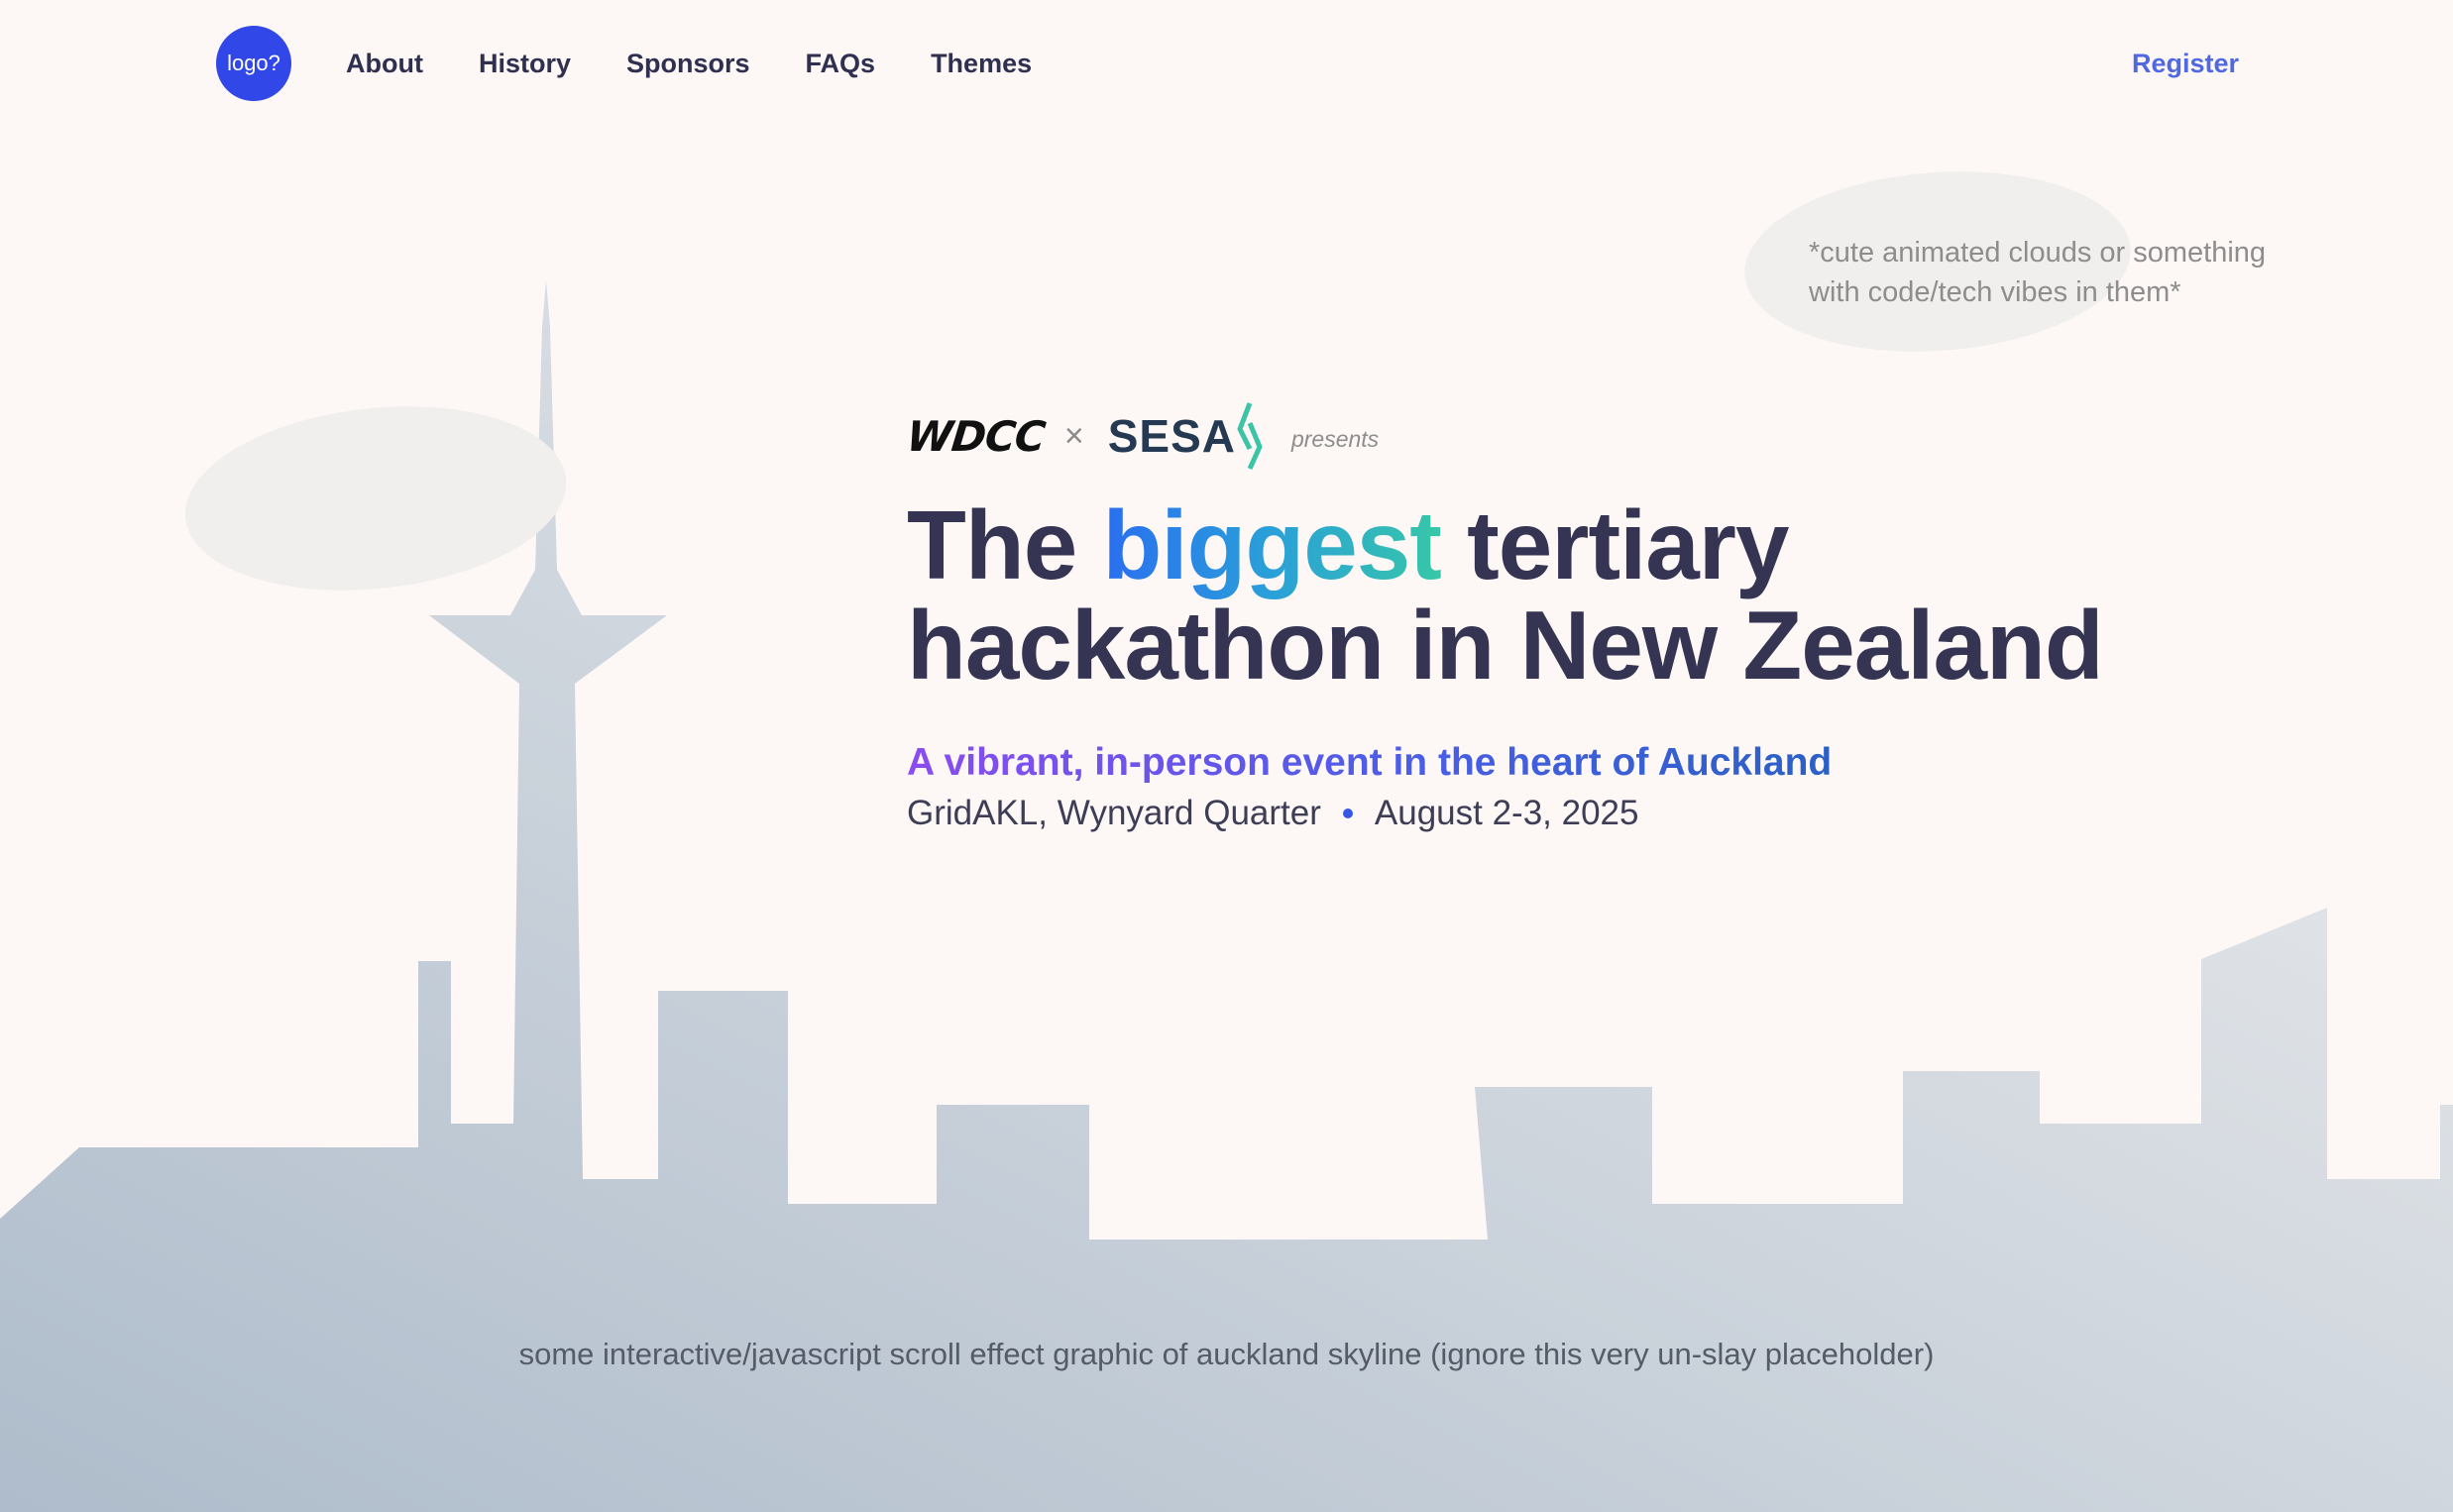 The width and height of the screenshot is (2453, 1512). I want to click on presents-label: presents, so click(1335, 439).